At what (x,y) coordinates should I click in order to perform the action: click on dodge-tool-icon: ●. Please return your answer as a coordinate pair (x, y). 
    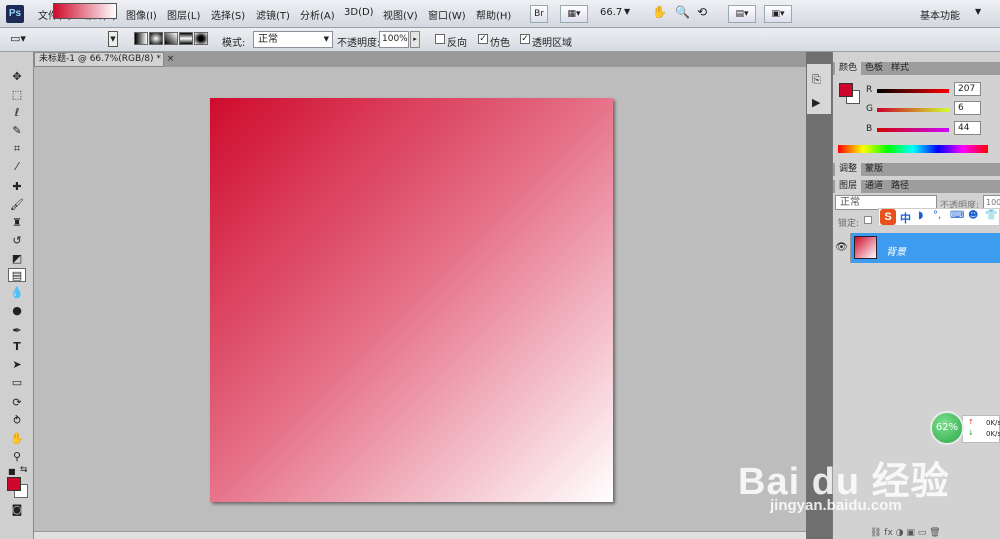
    Looking at the image, I should click on (17, 311).